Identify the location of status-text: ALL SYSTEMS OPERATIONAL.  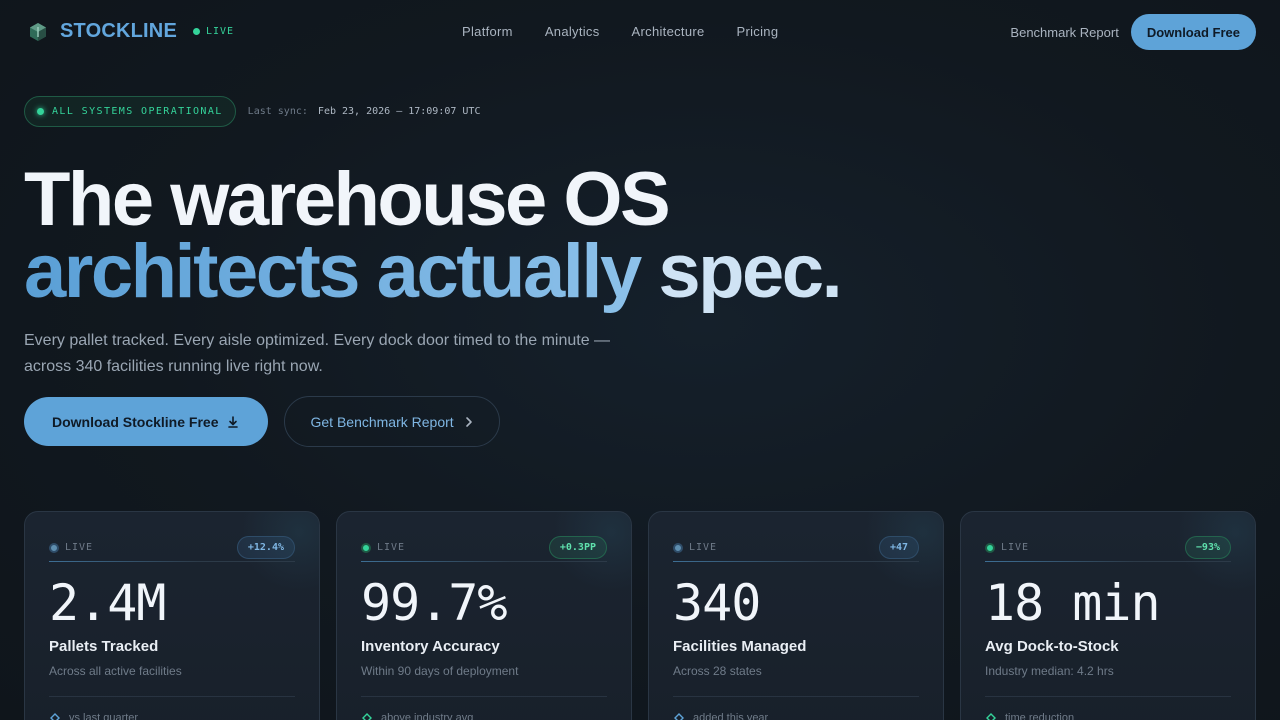
(137, 111).